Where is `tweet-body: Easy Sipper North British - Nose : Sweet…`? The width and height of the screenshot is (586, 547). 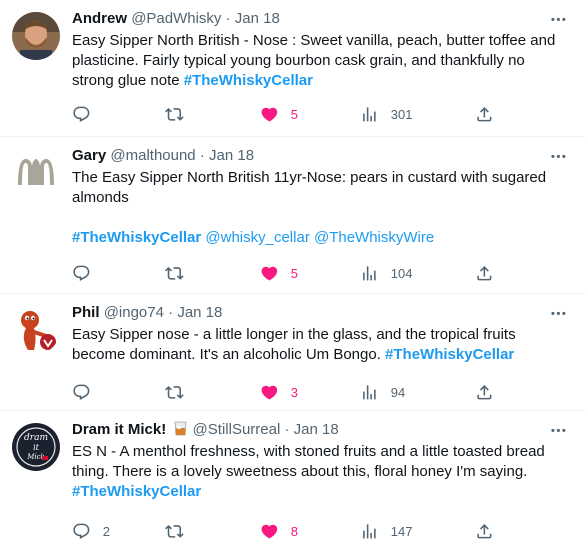
tweet-body: Easy Sipper North British - Nose : Sweet… is located at coordinates (314, 60).